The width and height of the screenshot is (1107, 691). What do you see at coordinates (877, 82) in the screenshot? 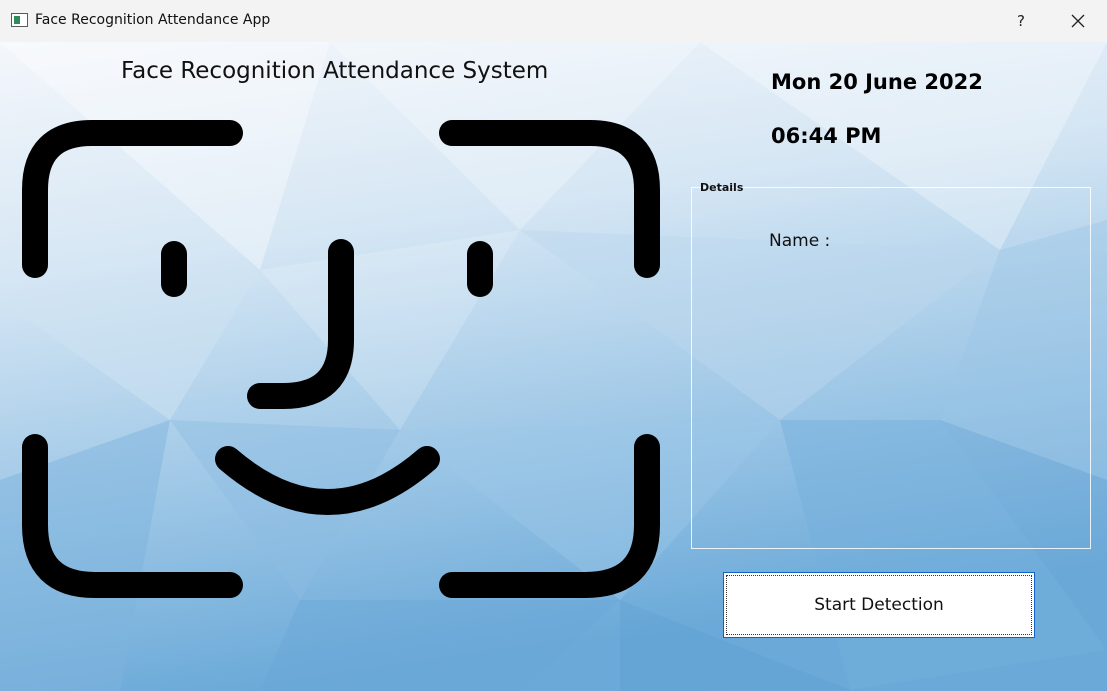
I see `date-label: Mon 20 June 2022` at bounding box center [877, 82].